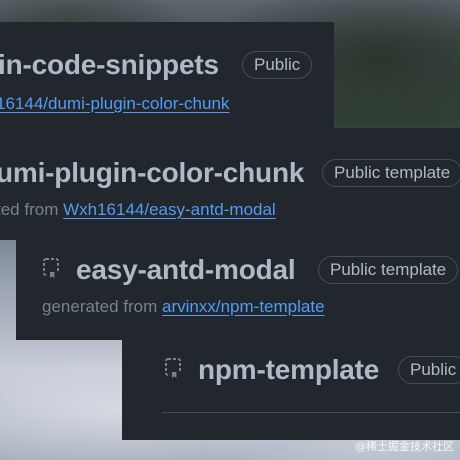 Image resolution: width=460 pixels, height=460 pixels. What do you see at coordinates (152, 173) in the screenshot?
I see `repo-title-link: umi-plugin-color-chunk` at bounding box center [152, 173].